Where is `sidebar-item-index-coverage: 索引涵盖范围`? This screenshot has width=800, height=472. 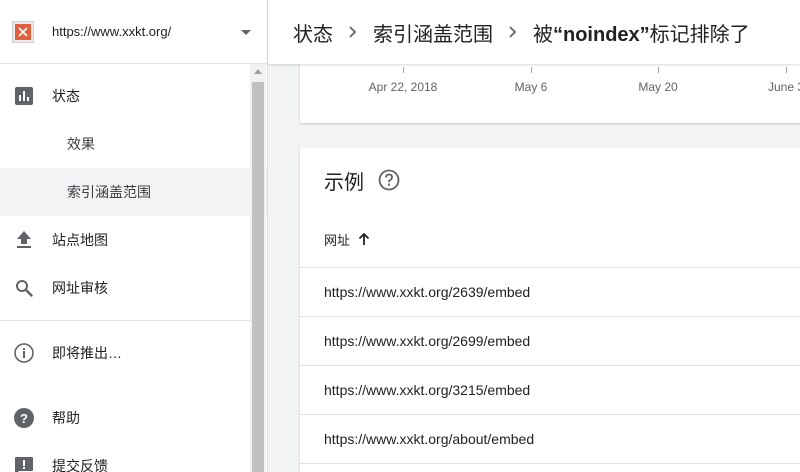
sidebar-item-index-coverage: 索引涵盖范围 is located at coordinates (133, 192).